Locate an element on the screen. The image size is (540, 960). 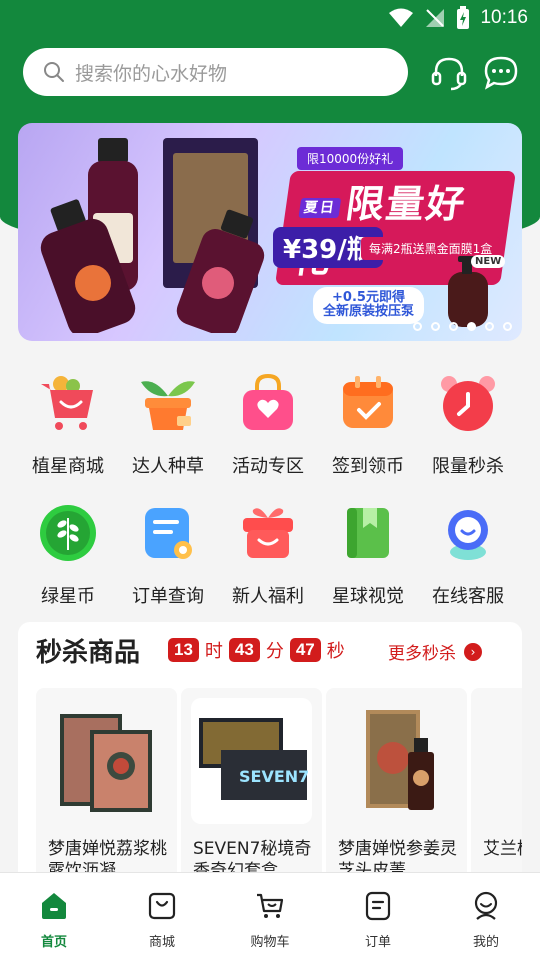
category-item-planet-vision: 星球视觉 is located at coordinates (368, 555).